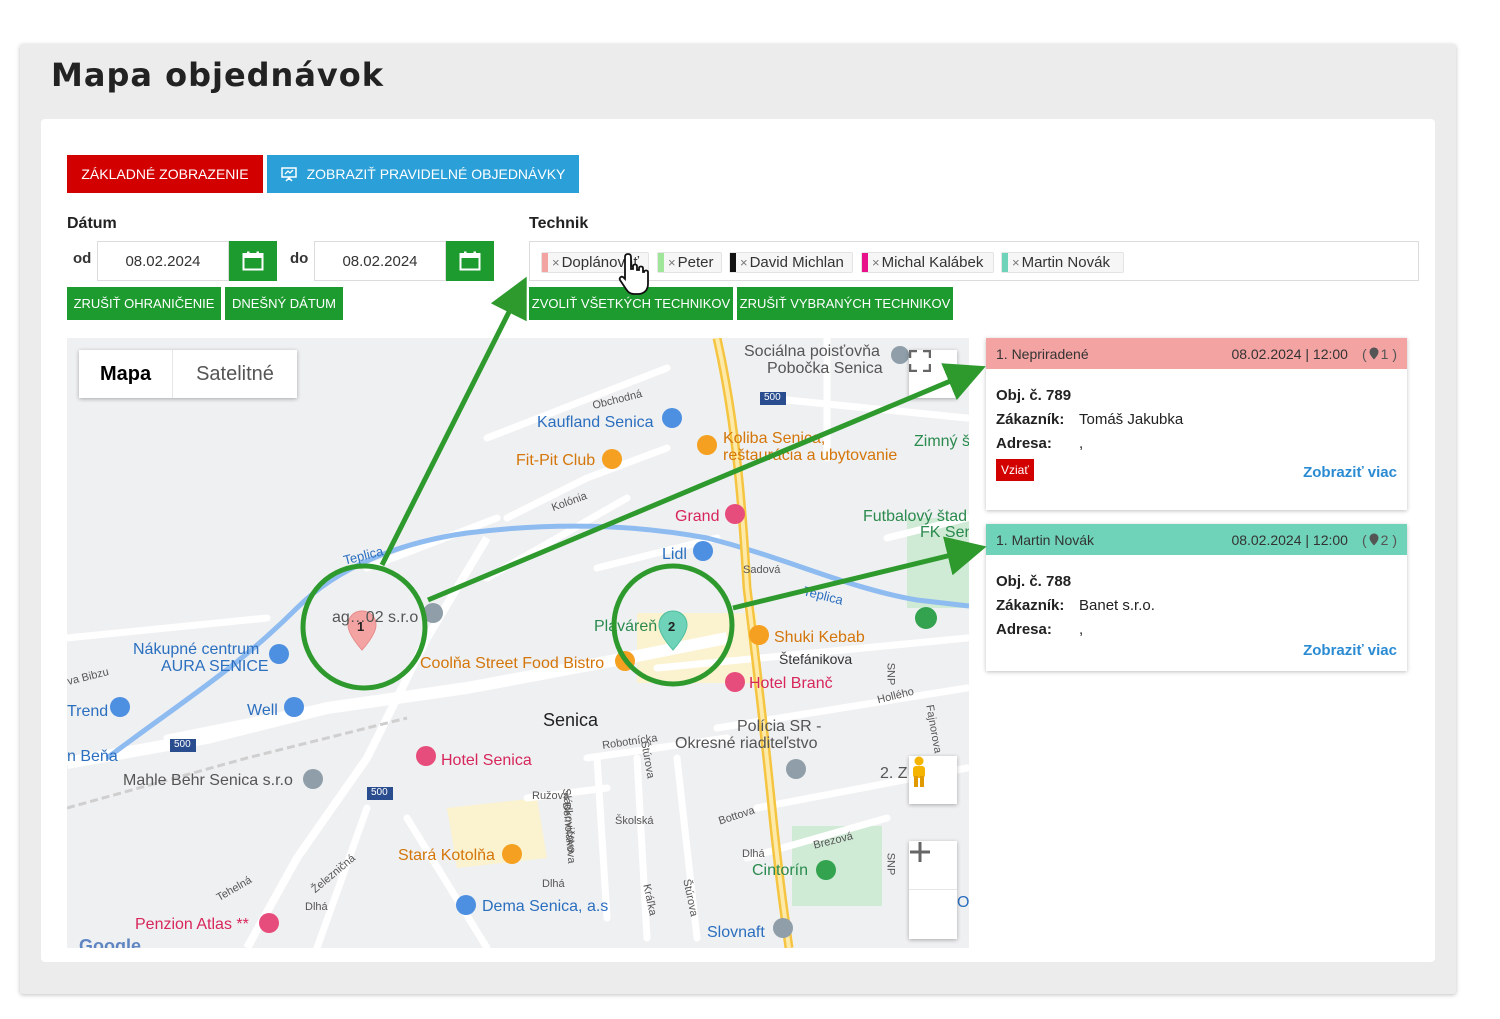 This screenshot has height=1019, width=1500. What do you see at coordinates (380, 261) in the screenshot?
I see `date-to-input` at bounding box center [380, 261].